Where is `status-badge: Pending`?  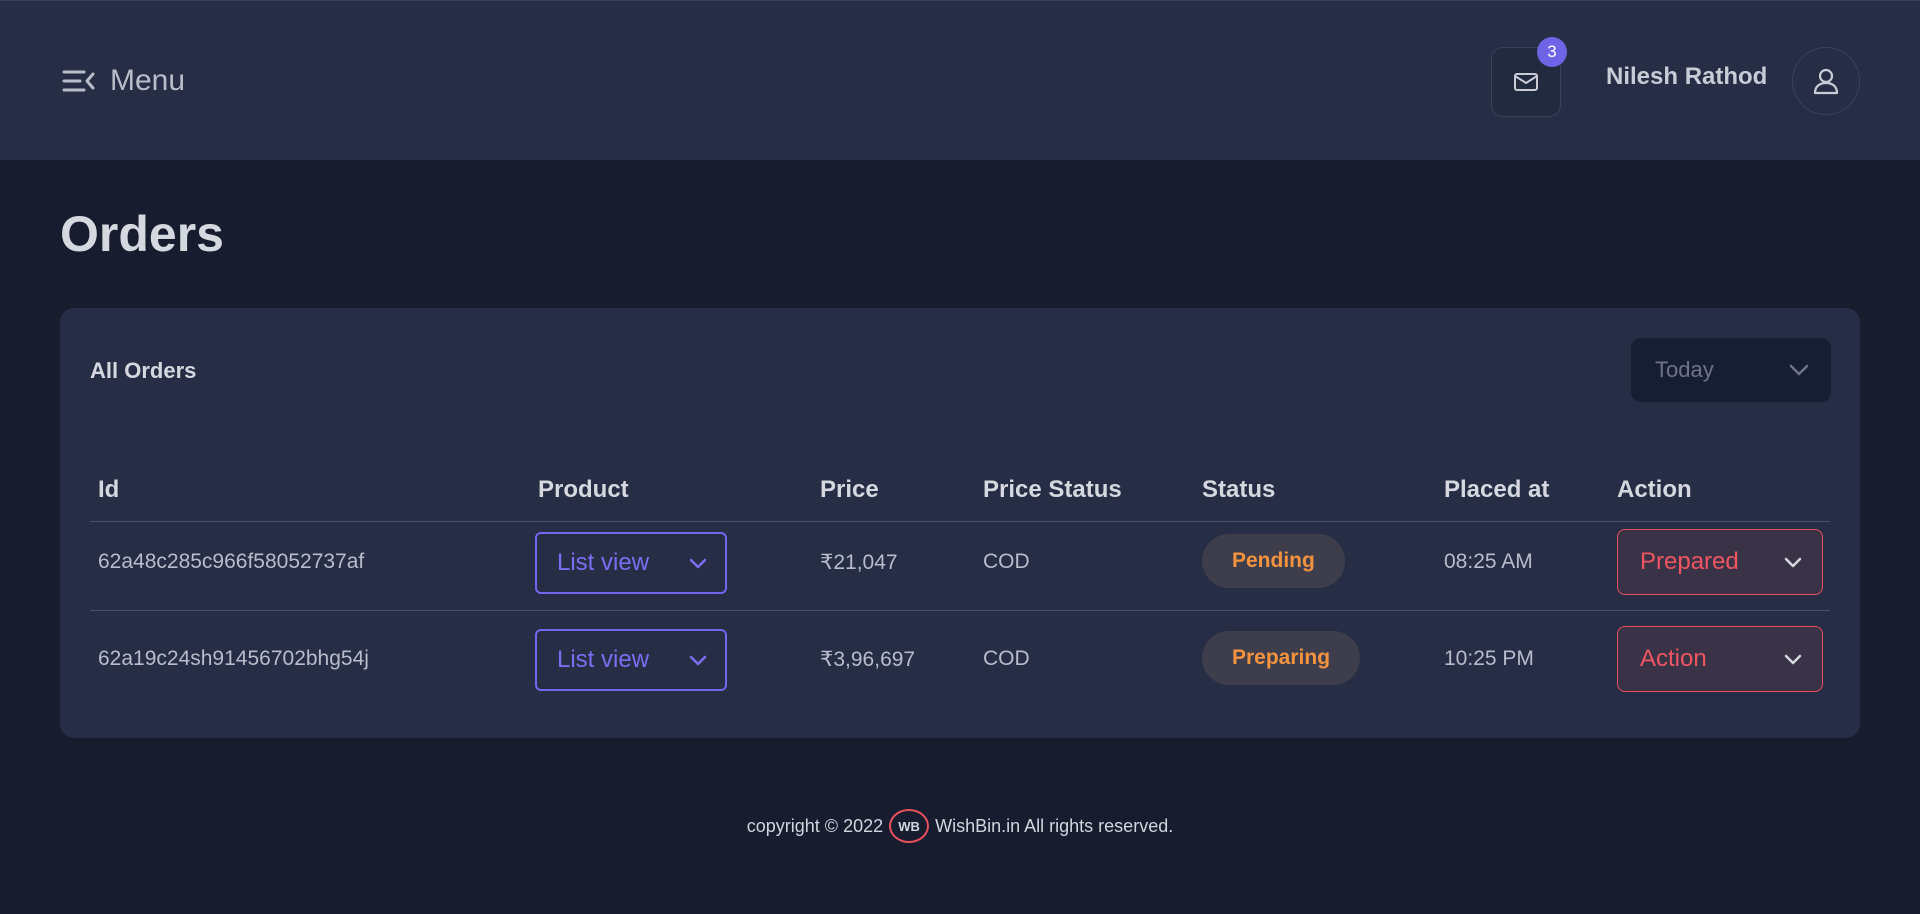 status-badge: Pending is located at coordinates (1273, 561).